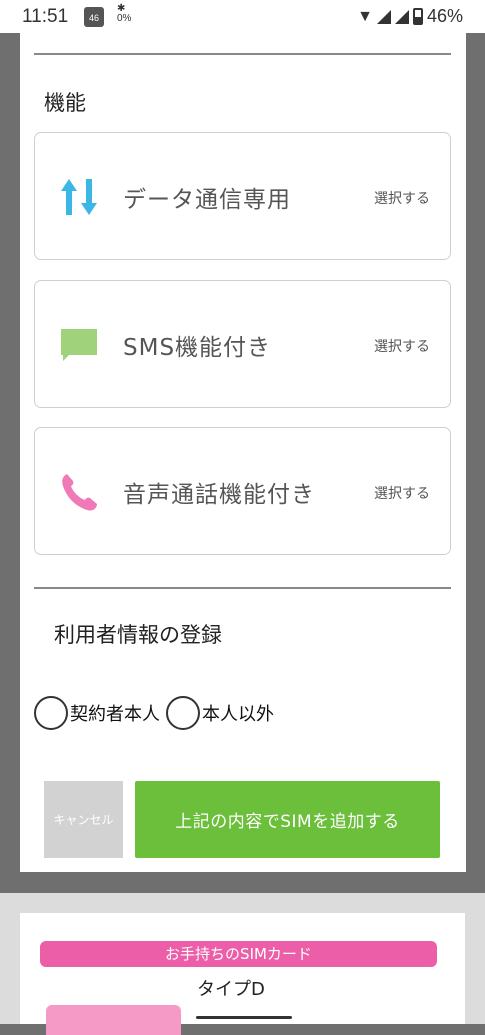  Describe the element at coordinates (231, 989) in the screenshot. I see `sim-type-label: タイプD` at that location.